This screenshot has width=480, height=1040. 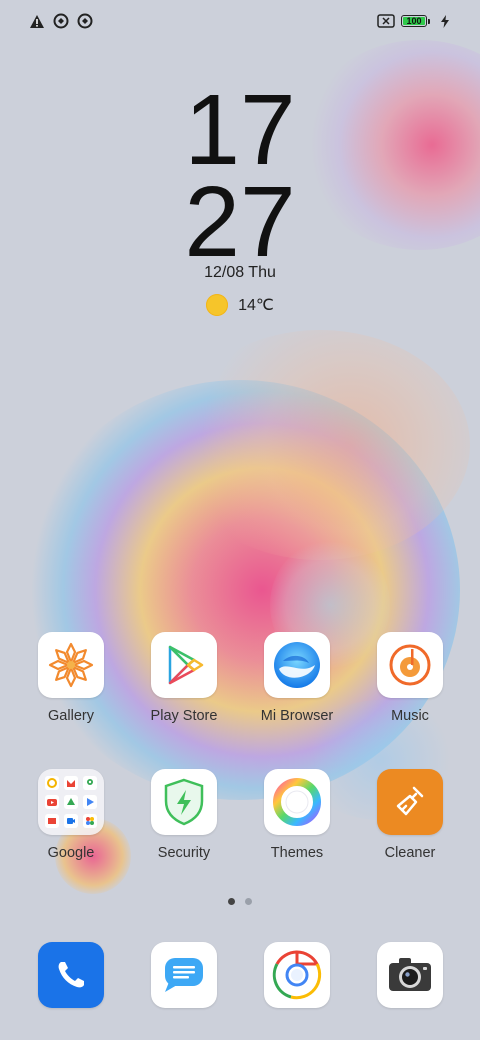 What do you see at coordinates (52, 802) in the screenshot?
I see `youtube-icon` at bounding box center [52, 802].